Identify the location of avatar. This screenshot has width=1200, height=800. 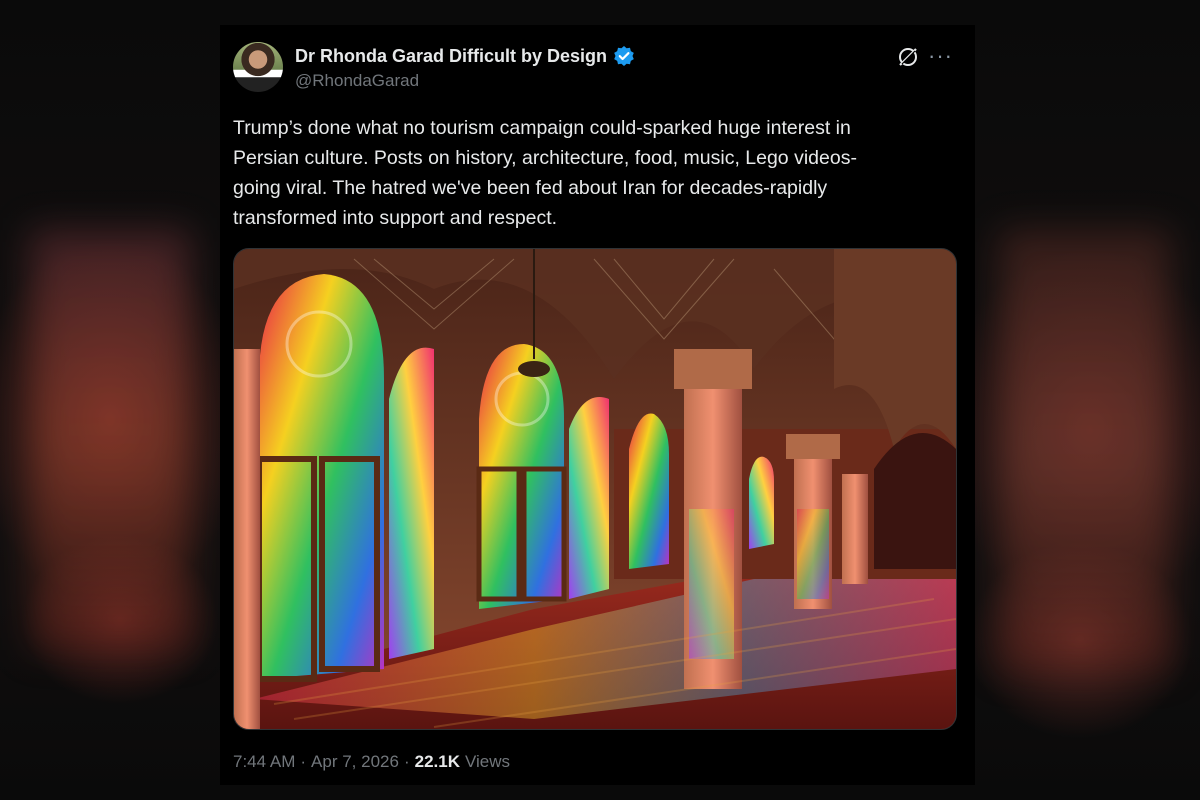
(258, 67).